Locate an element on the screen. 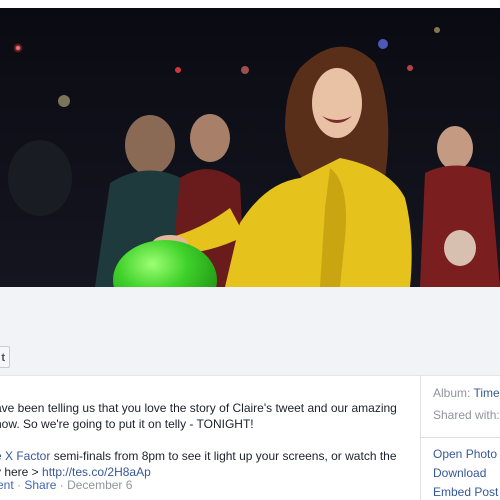  tag-photo-button: t is located at coordinates (5, 357).